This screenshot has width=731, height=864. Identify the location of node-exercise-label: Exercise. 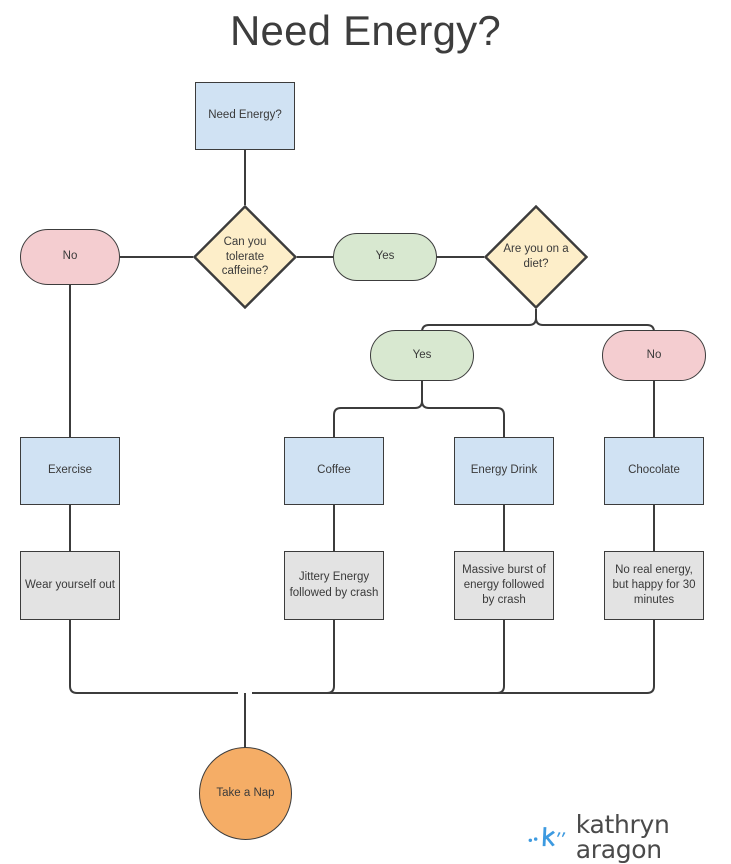
(70, 470).